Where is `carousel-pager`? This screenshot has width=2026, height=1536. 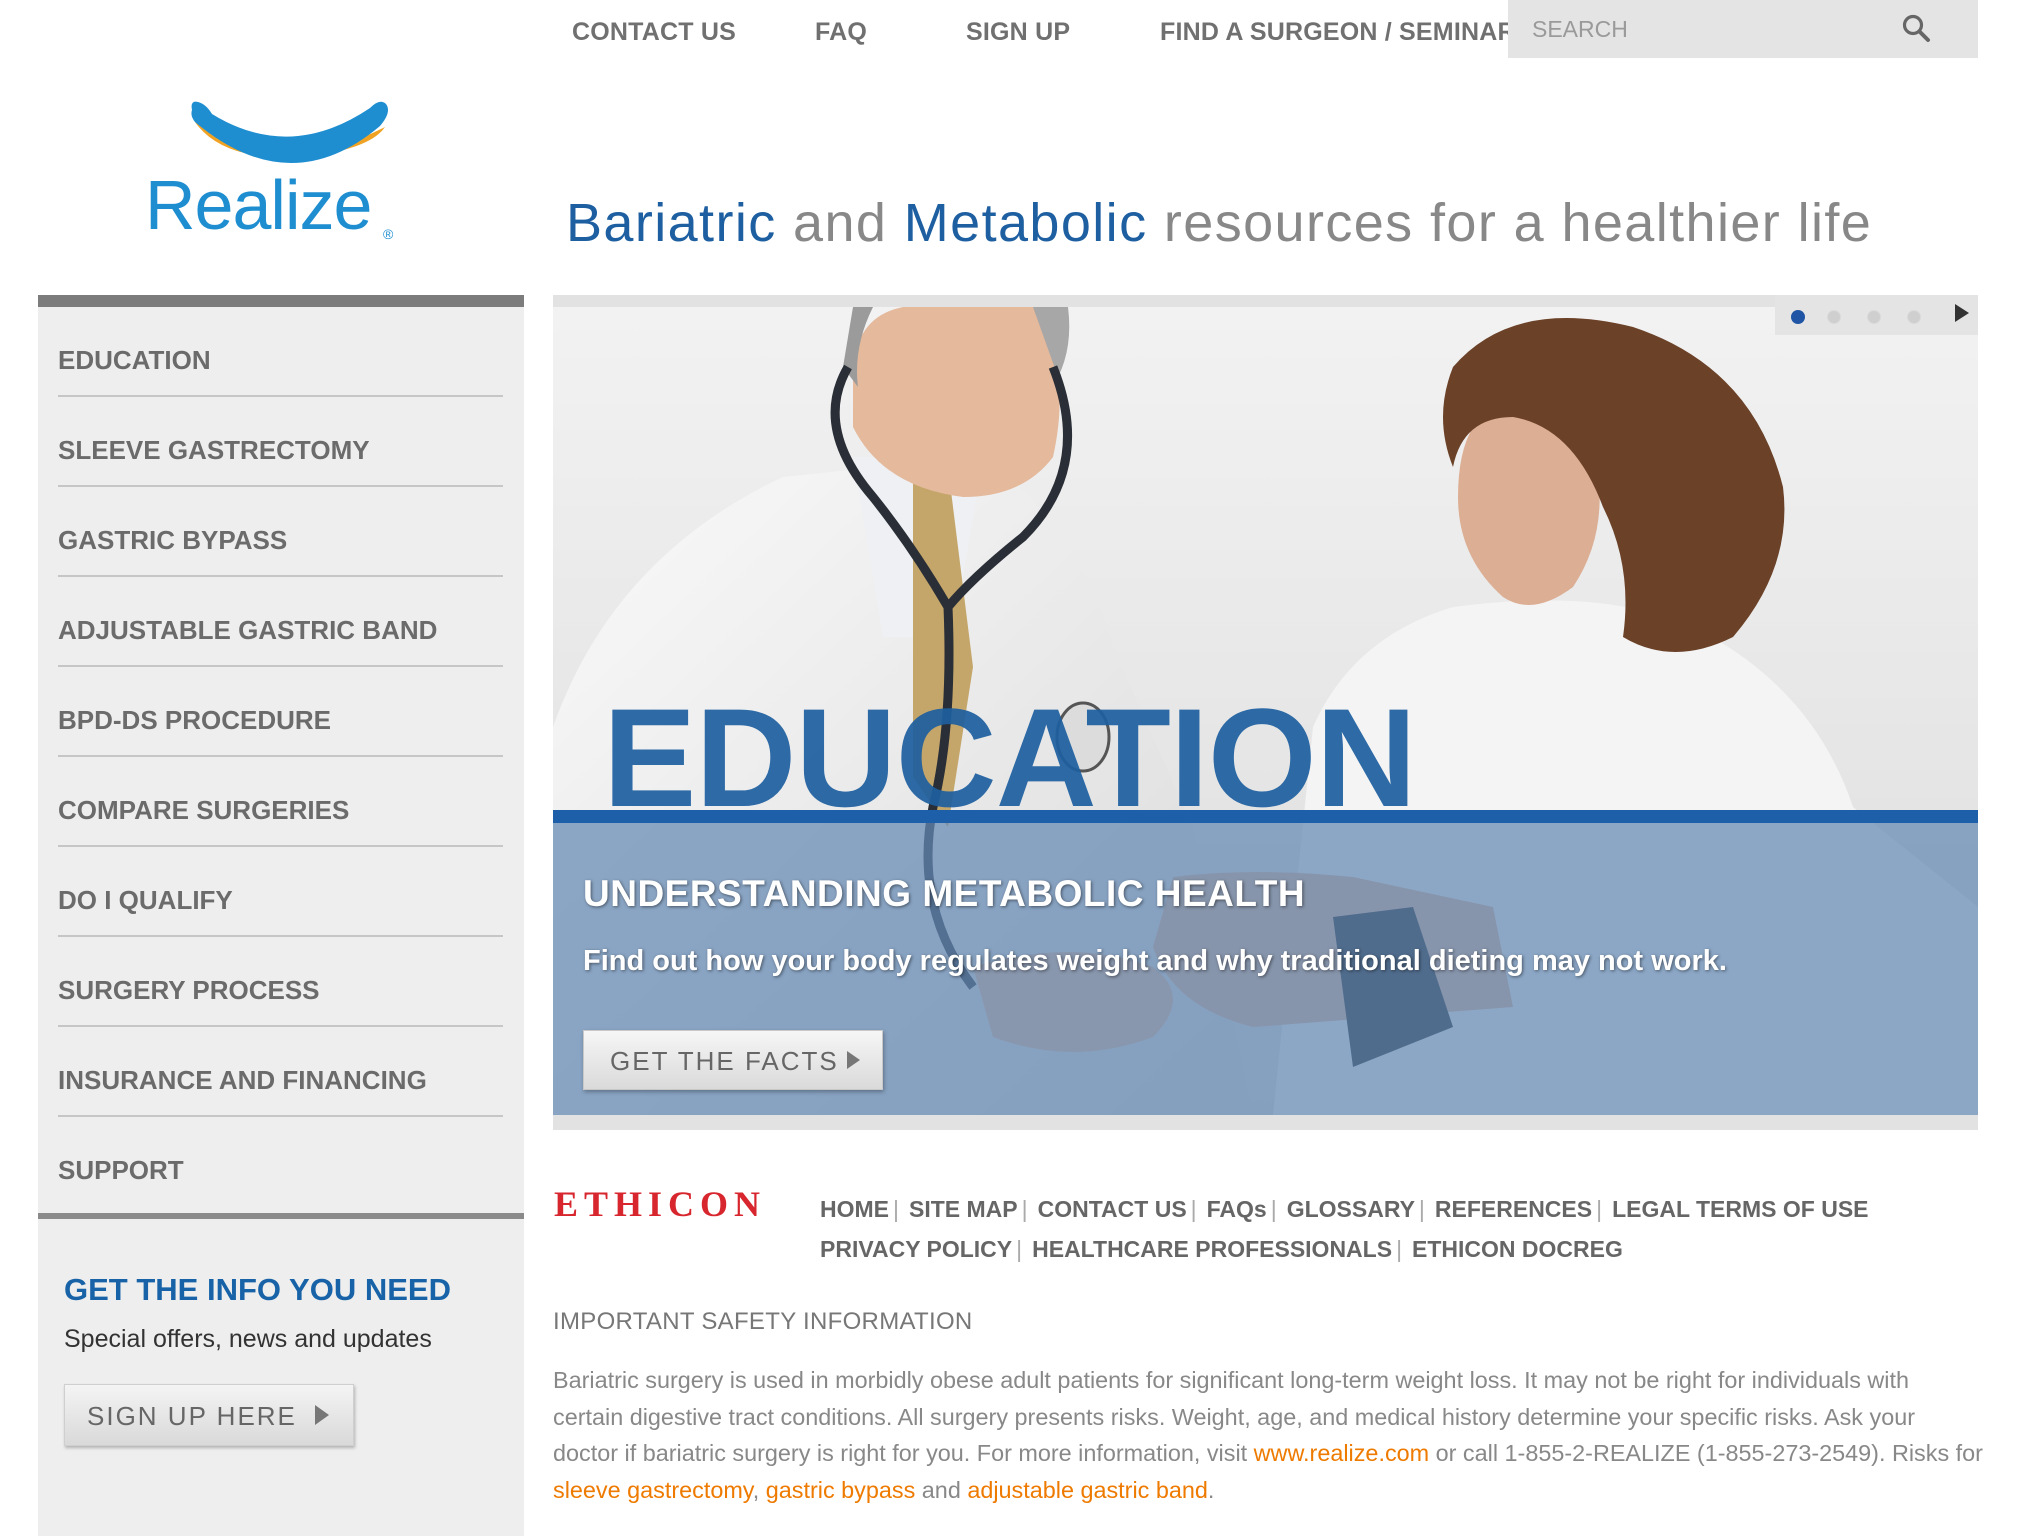
carousel-pager is located at coordinates (1876, 315).